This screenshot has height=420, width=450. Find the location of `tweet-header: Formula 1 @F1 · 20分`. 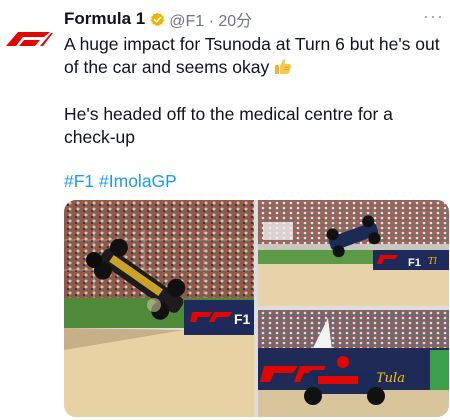

tweet-header: Formula 1 @F1 · 20分 is located at coordinates (252, 19).